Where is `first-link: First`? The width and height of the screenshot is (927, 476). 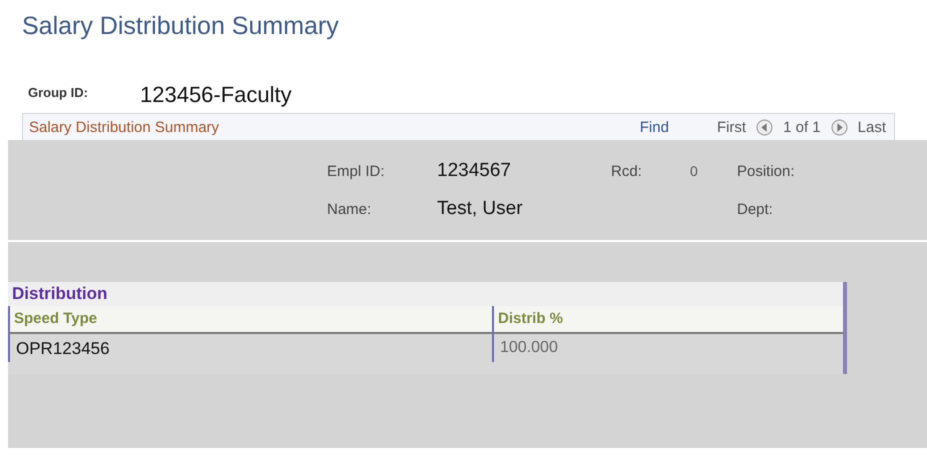
first-link: First is located at coordinates (731, 127).